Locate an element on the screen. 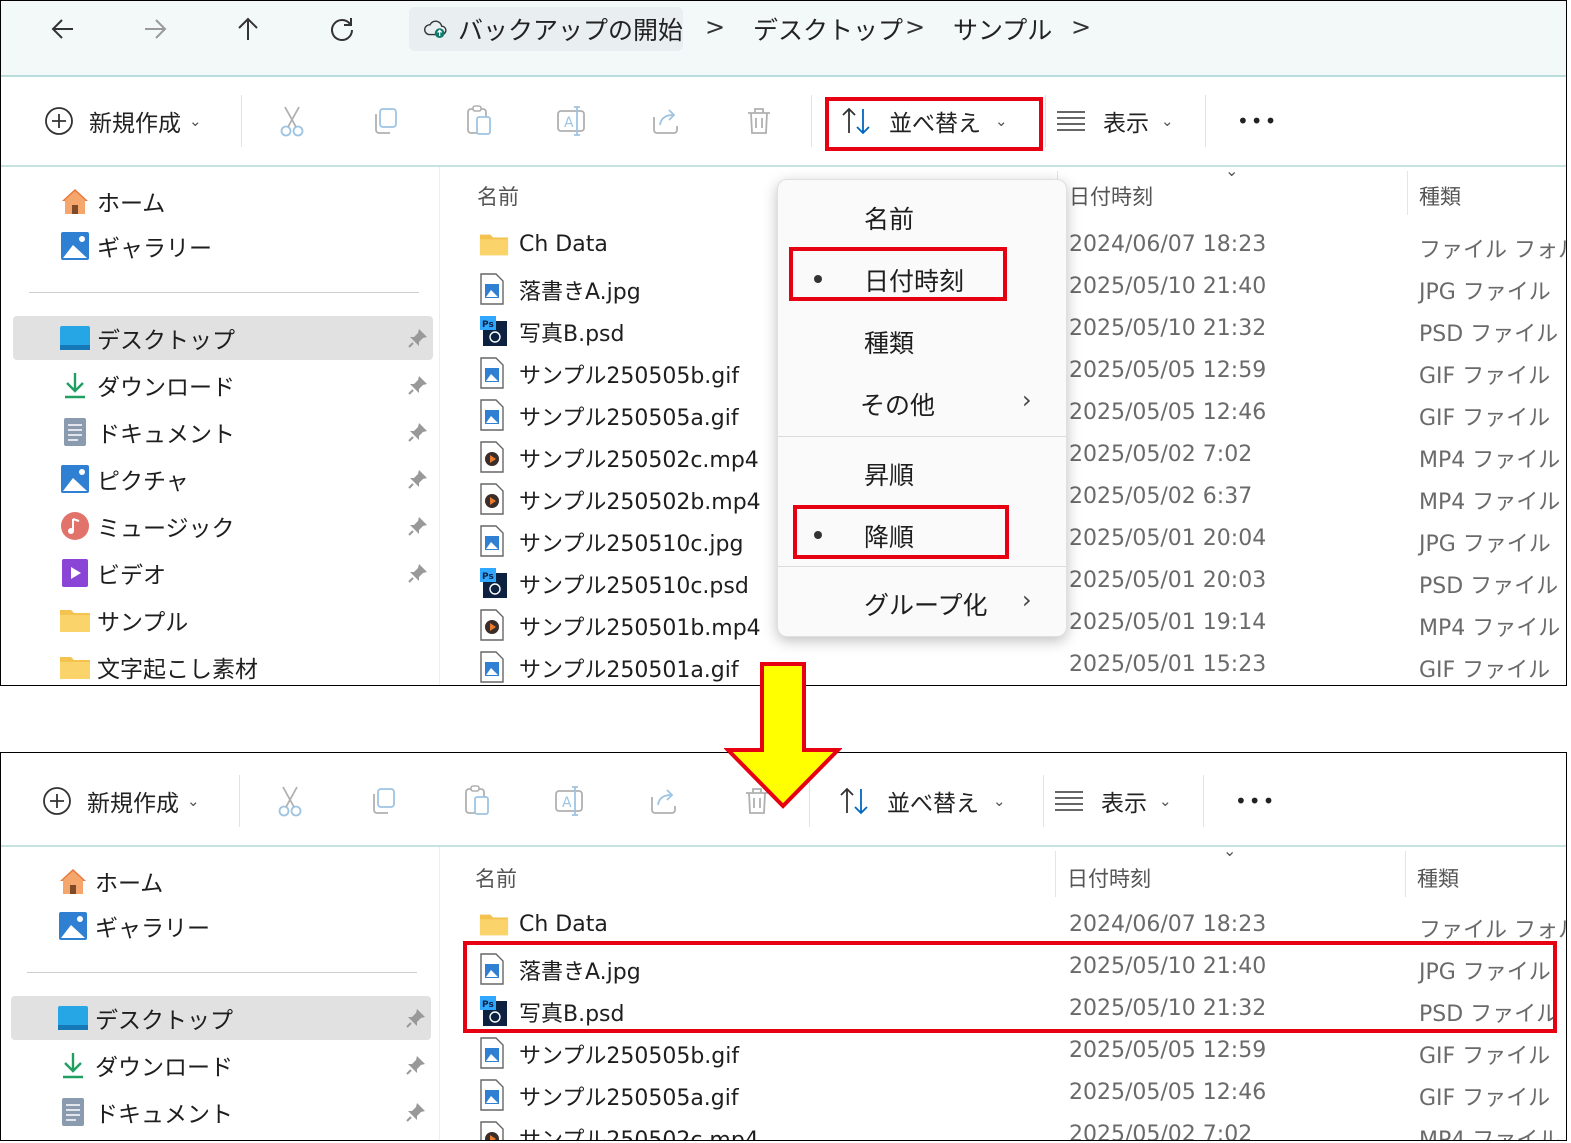 This screenshot has height=1143, width=1571. file-row: サンプル250501a.gif 2025/05/01 15:23 GIF ファイル is located at coordinates (1003, 666).